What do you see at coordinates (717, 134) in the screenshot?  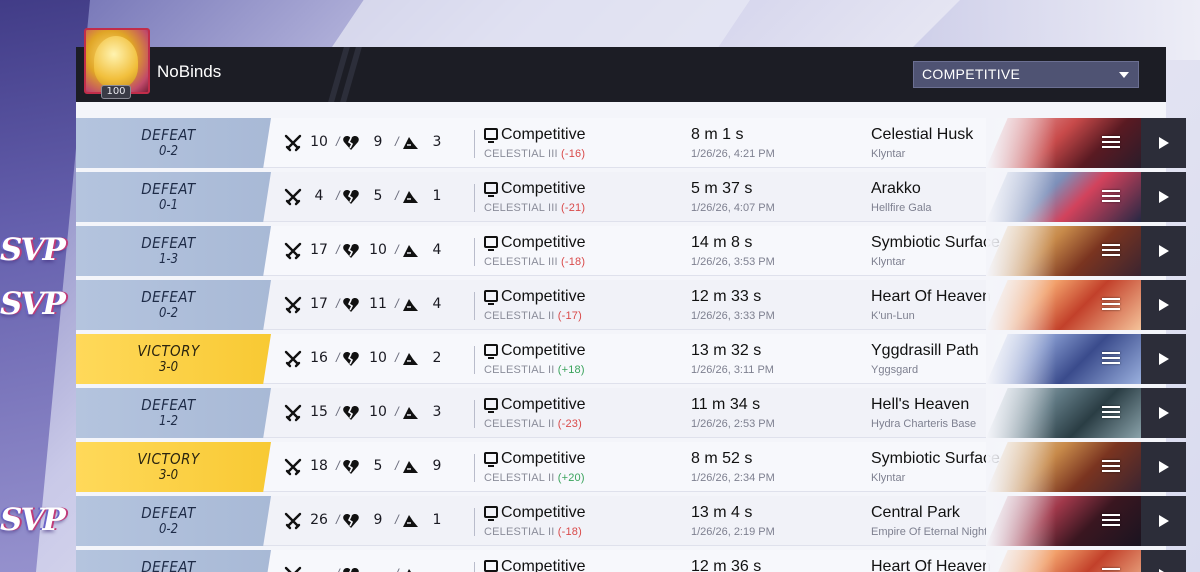 I see `duration-value: 8 m 1 s` at bounding box center [717, 134].